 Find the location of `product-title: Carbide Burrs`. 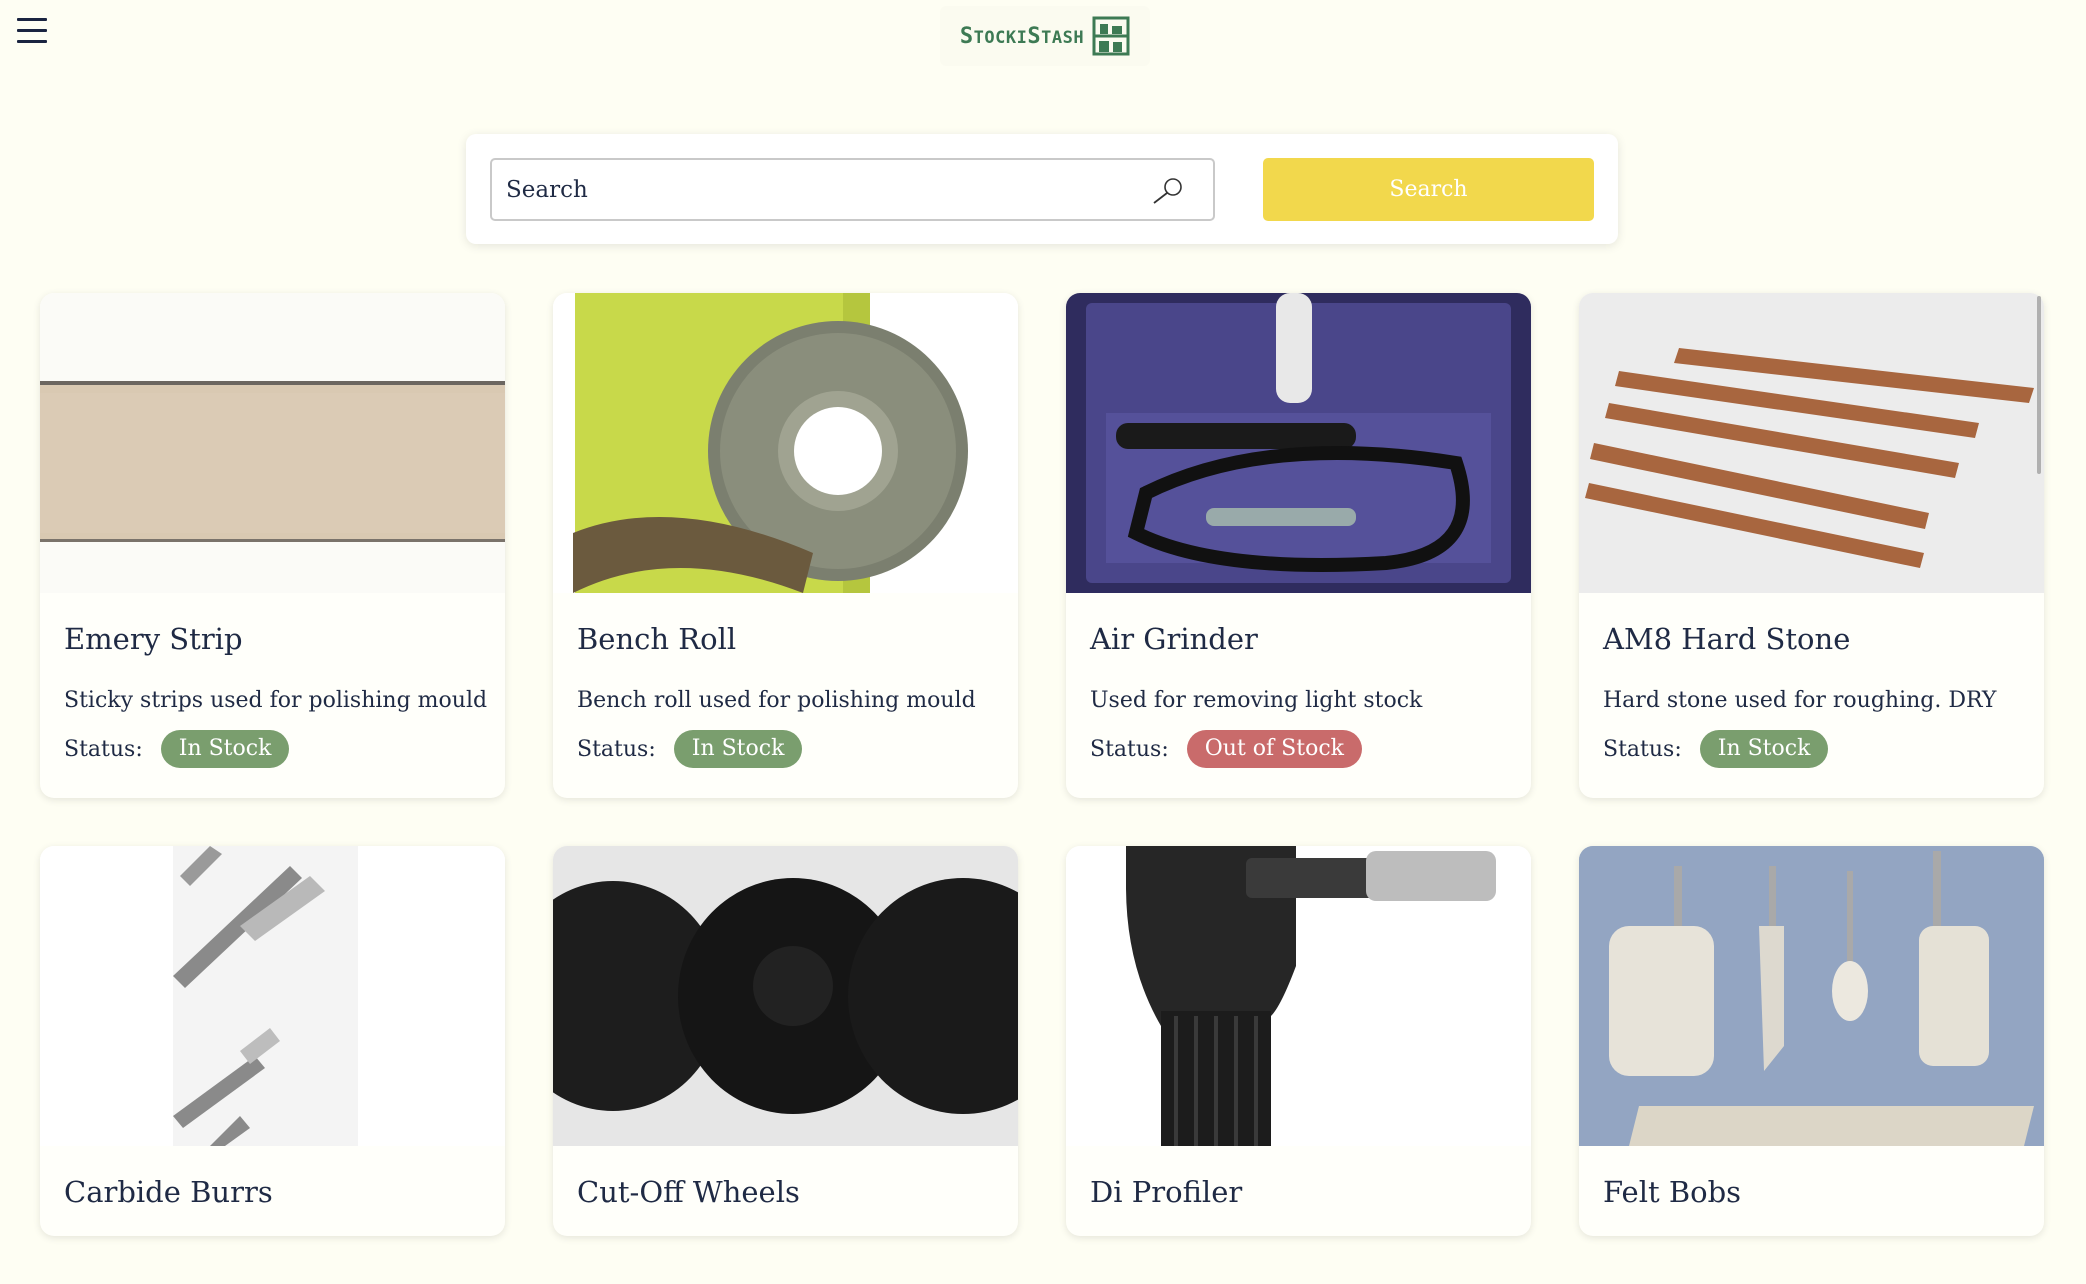

product-title: Carbide Burrs is located at coordinates (168, 1192).